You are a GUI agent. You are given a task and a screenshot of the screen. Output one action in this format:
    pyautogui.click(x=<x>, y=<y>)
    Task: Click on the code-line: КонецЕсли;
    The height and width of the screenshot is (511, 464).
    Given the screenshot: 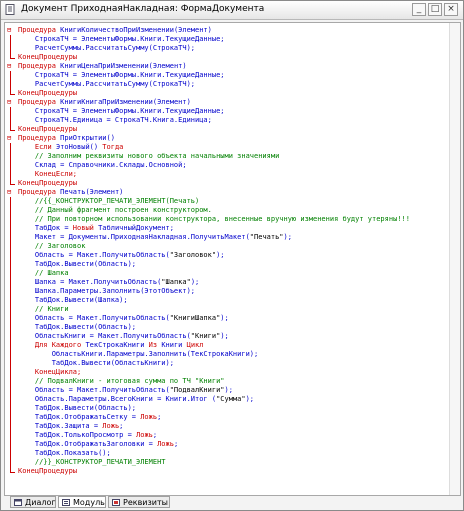 What is the action you would take?
    pyautogui.click(x=47, y=174)
    